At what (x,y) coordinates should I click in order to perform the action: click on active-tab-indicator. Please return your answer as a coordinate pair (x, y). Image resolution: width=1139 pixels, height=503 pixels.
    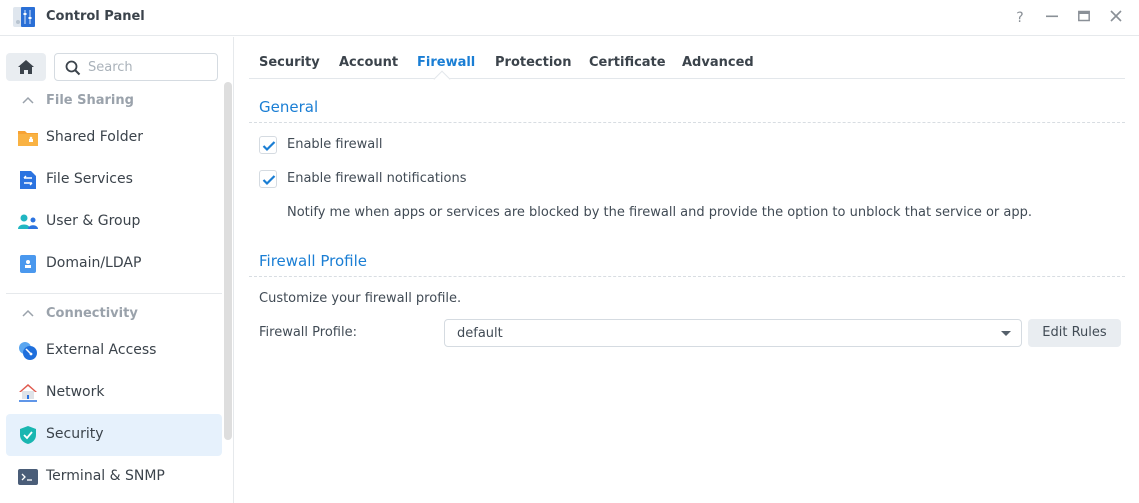
    Looking at the image, I should click on (442, 79).